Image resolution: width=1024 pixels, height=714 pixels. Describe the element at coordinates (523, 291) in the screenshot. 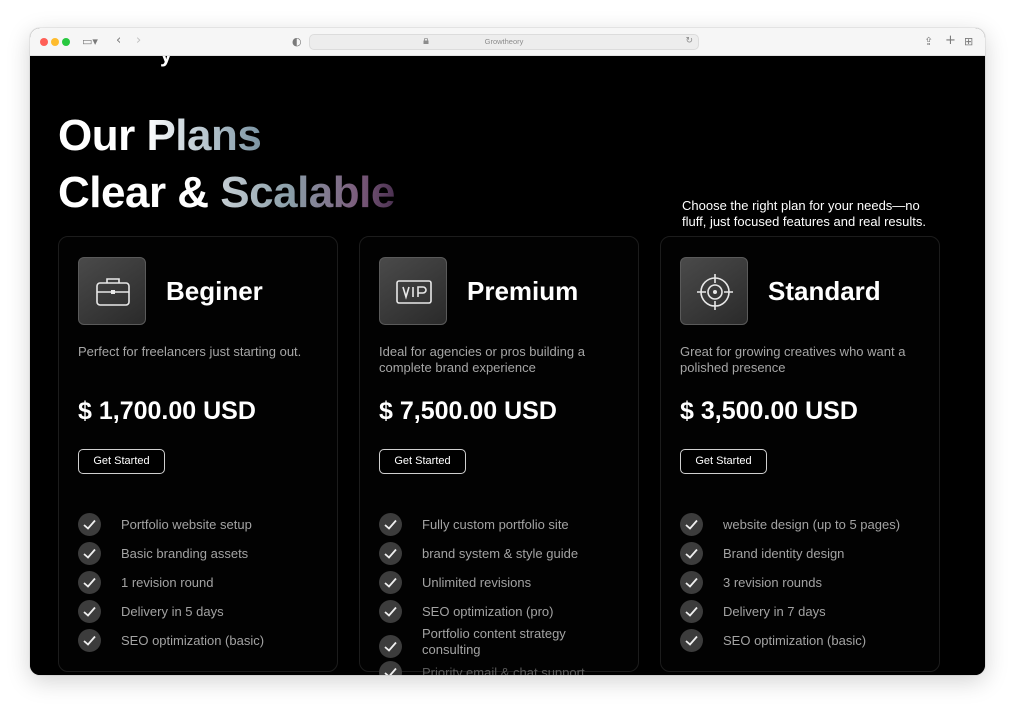

I see `plan-name: Premium` at that location.